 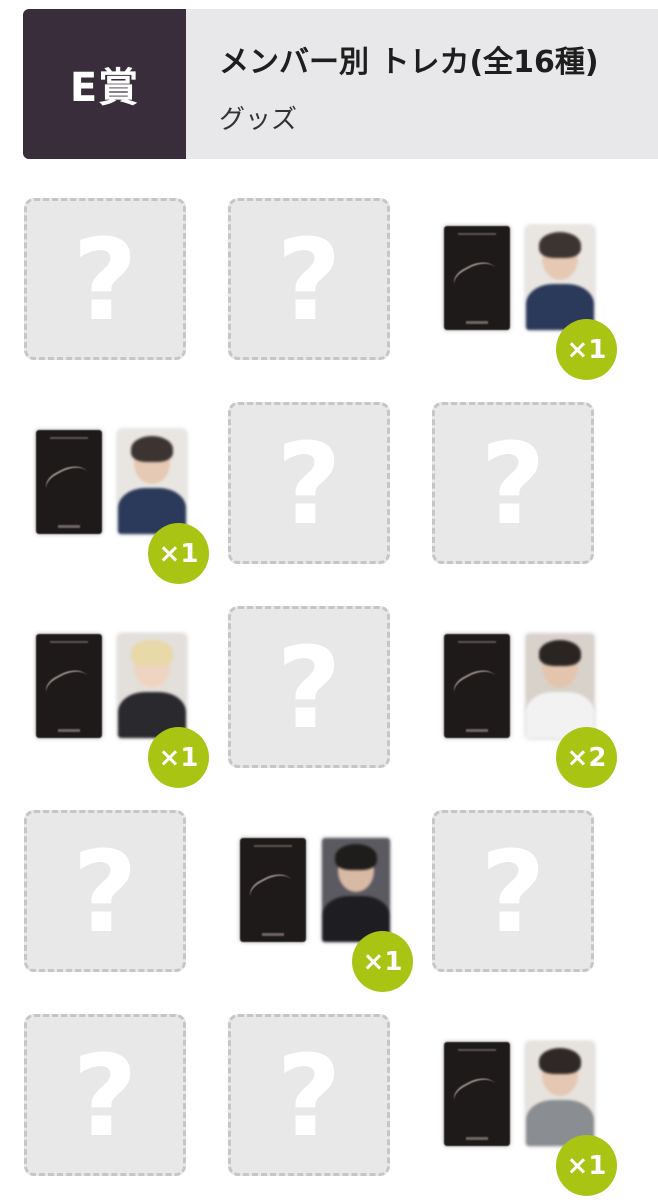 What do you see at coordinates (422, 84) in the screenshot?
I see `prize-info: メンバー別 トレカ(全16種) グッズ` at bounding box center [422, 84].